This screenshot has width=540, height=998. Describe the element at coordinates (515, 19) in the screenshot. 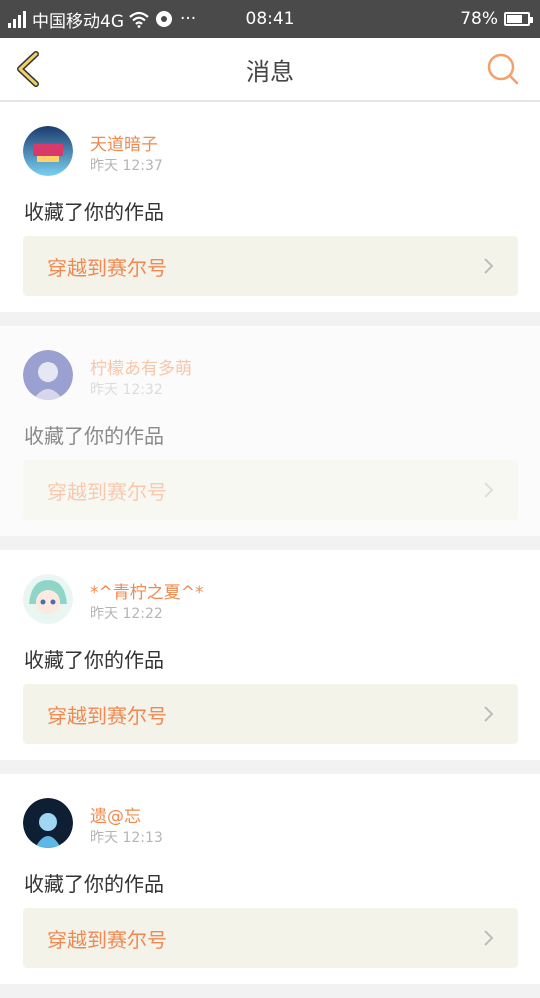

I see `battery-fill` at that location.